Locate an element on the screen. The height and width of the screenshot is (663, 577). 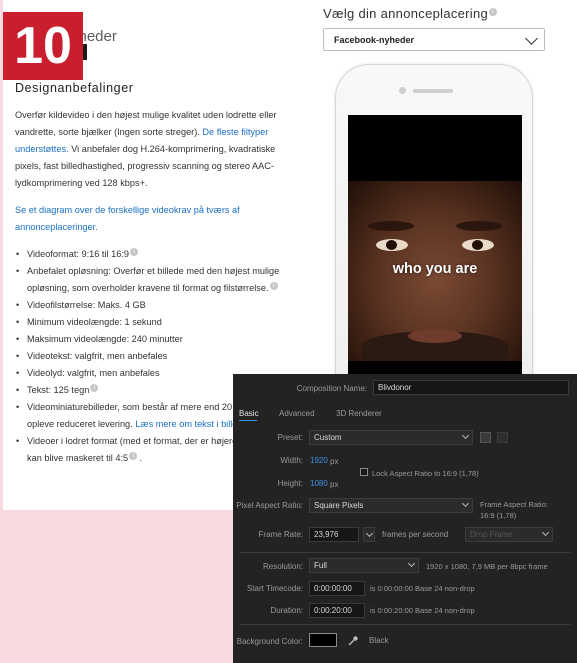
tab-basic: Basic is located at coordinates (249, 413).